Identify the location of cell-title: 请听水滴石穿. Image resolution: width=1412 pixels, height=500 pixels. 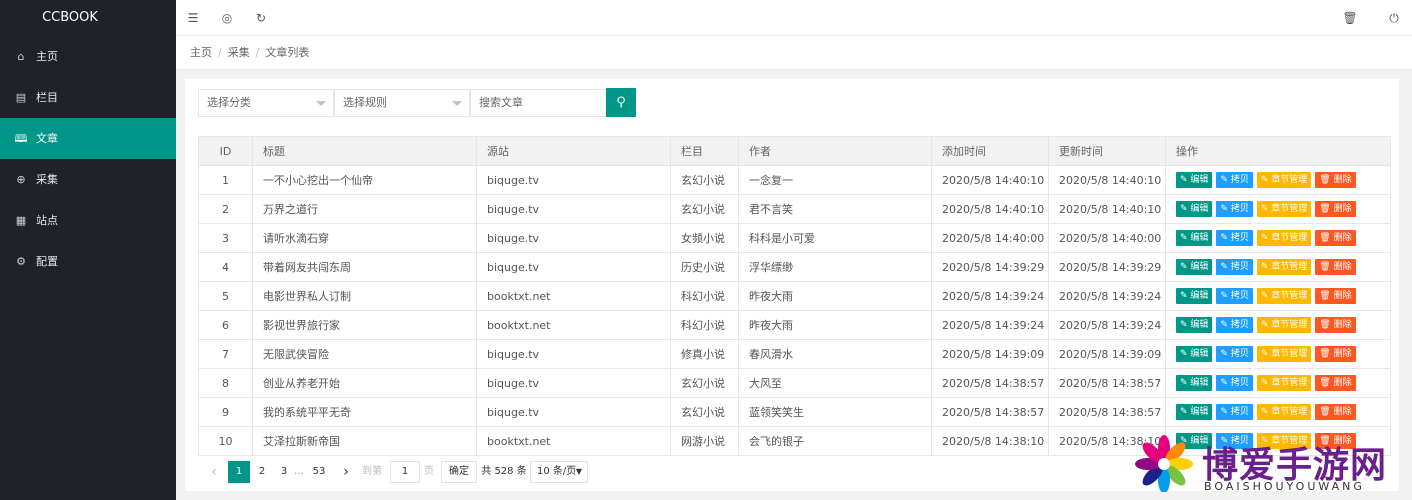
(364, 238).